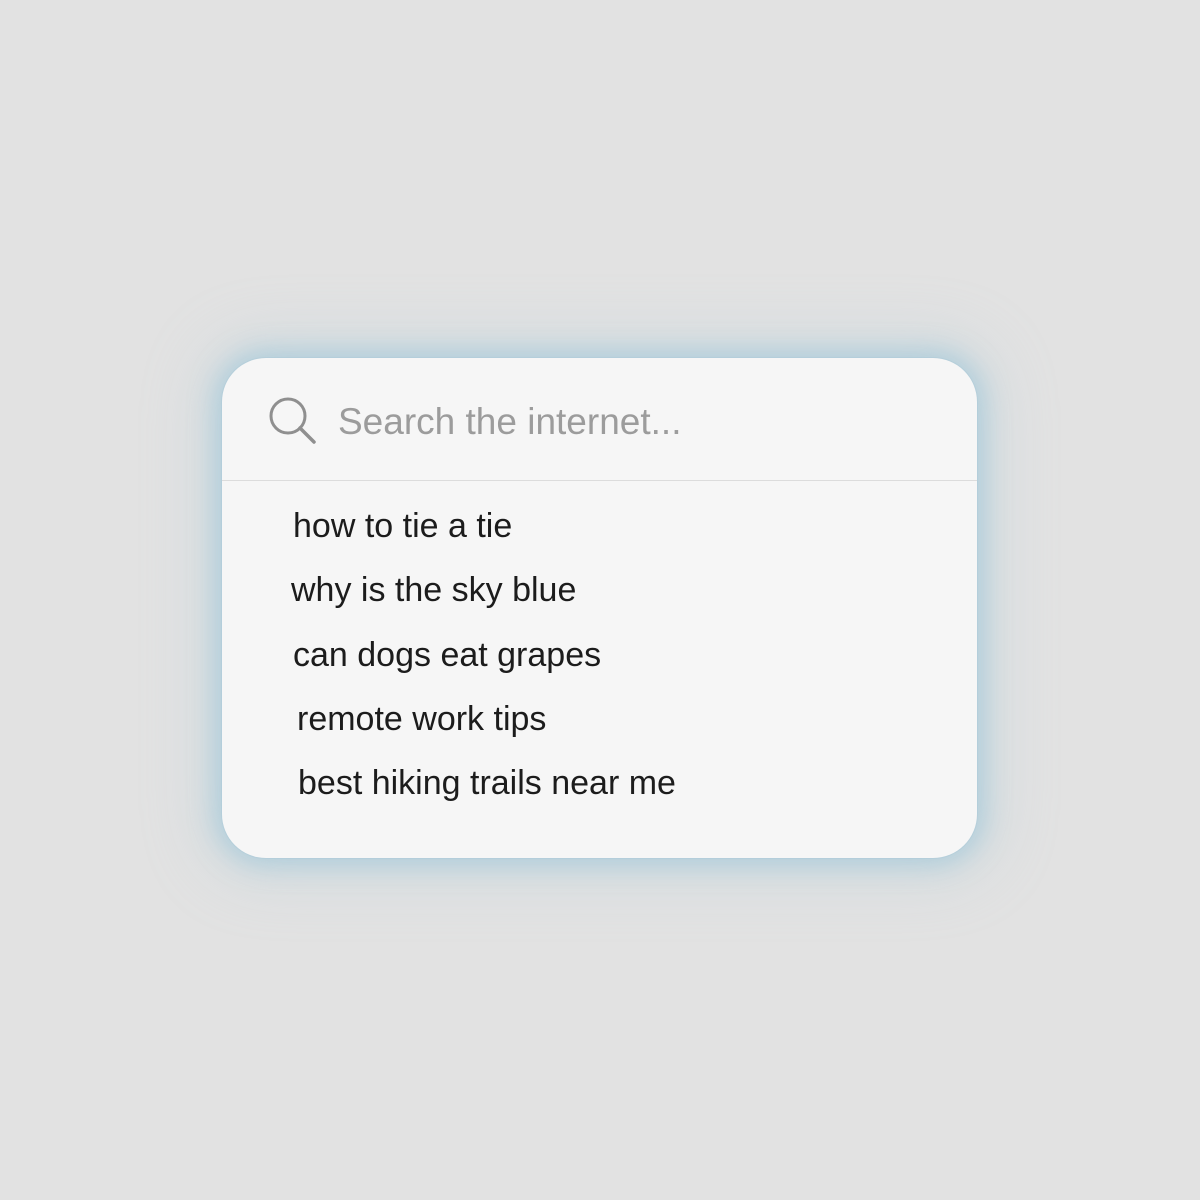 This screenshot has width=1200, height=1200. What do you see at coordinates (433, 590) in the screenshot?
I see `suggestion-item: why is the sky blue` at bounding box center [433, 590].